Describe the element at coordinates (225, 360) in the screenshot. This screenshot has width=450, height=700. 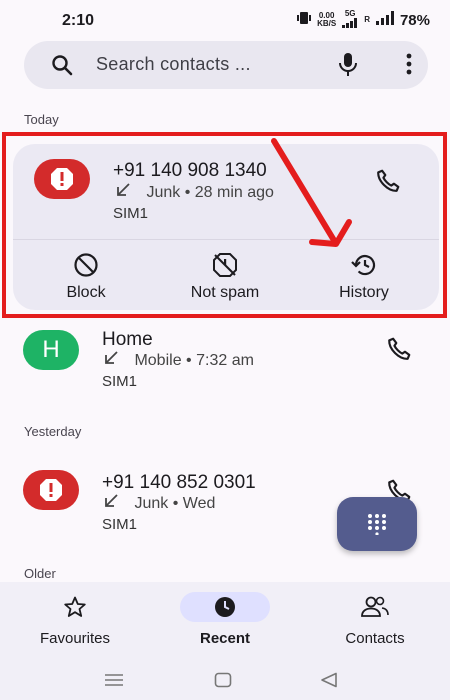
I see `call-time: 7:32 am` at that location.